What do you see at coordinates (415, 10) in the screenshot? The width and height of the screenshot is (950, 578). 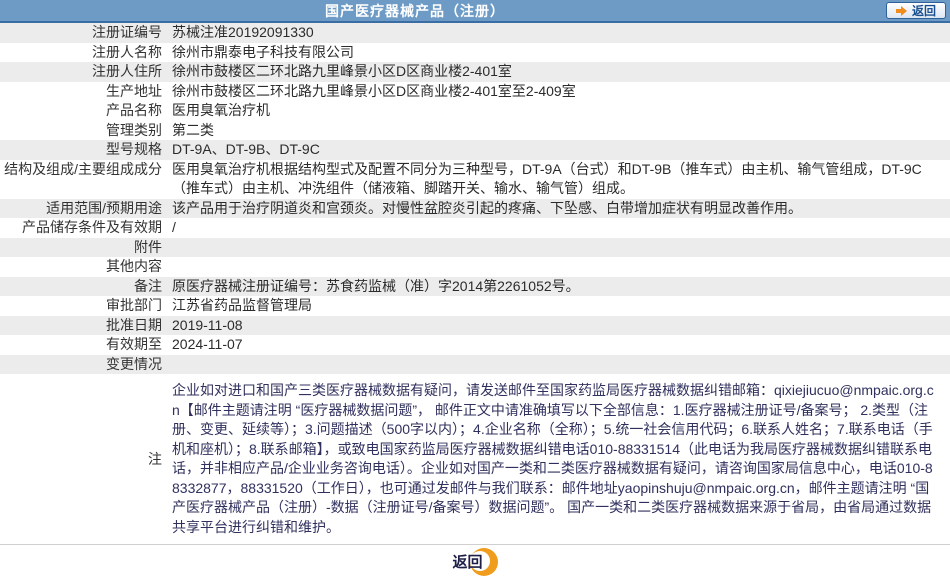 I see `page-title: 国产医疗器械产品（注册）` at bounding box center [415, 10].